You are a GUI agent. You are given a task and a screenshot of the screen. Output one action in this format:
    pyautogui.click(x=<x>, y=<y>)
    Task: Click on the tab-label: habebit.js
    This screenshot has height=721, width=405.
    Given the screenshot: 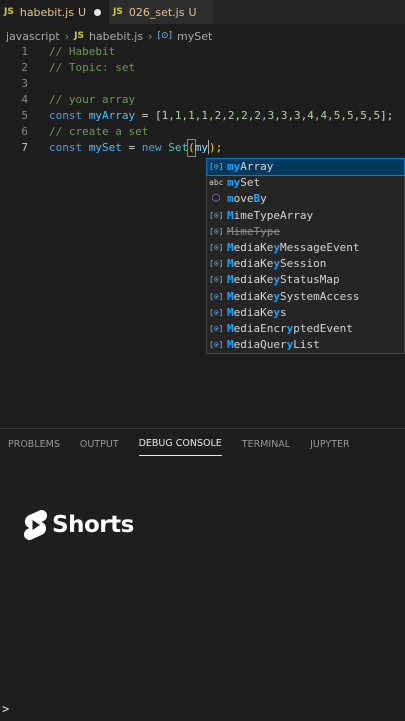 What is the action you would take?
    pyautogui.click(x=46, y=12)
    